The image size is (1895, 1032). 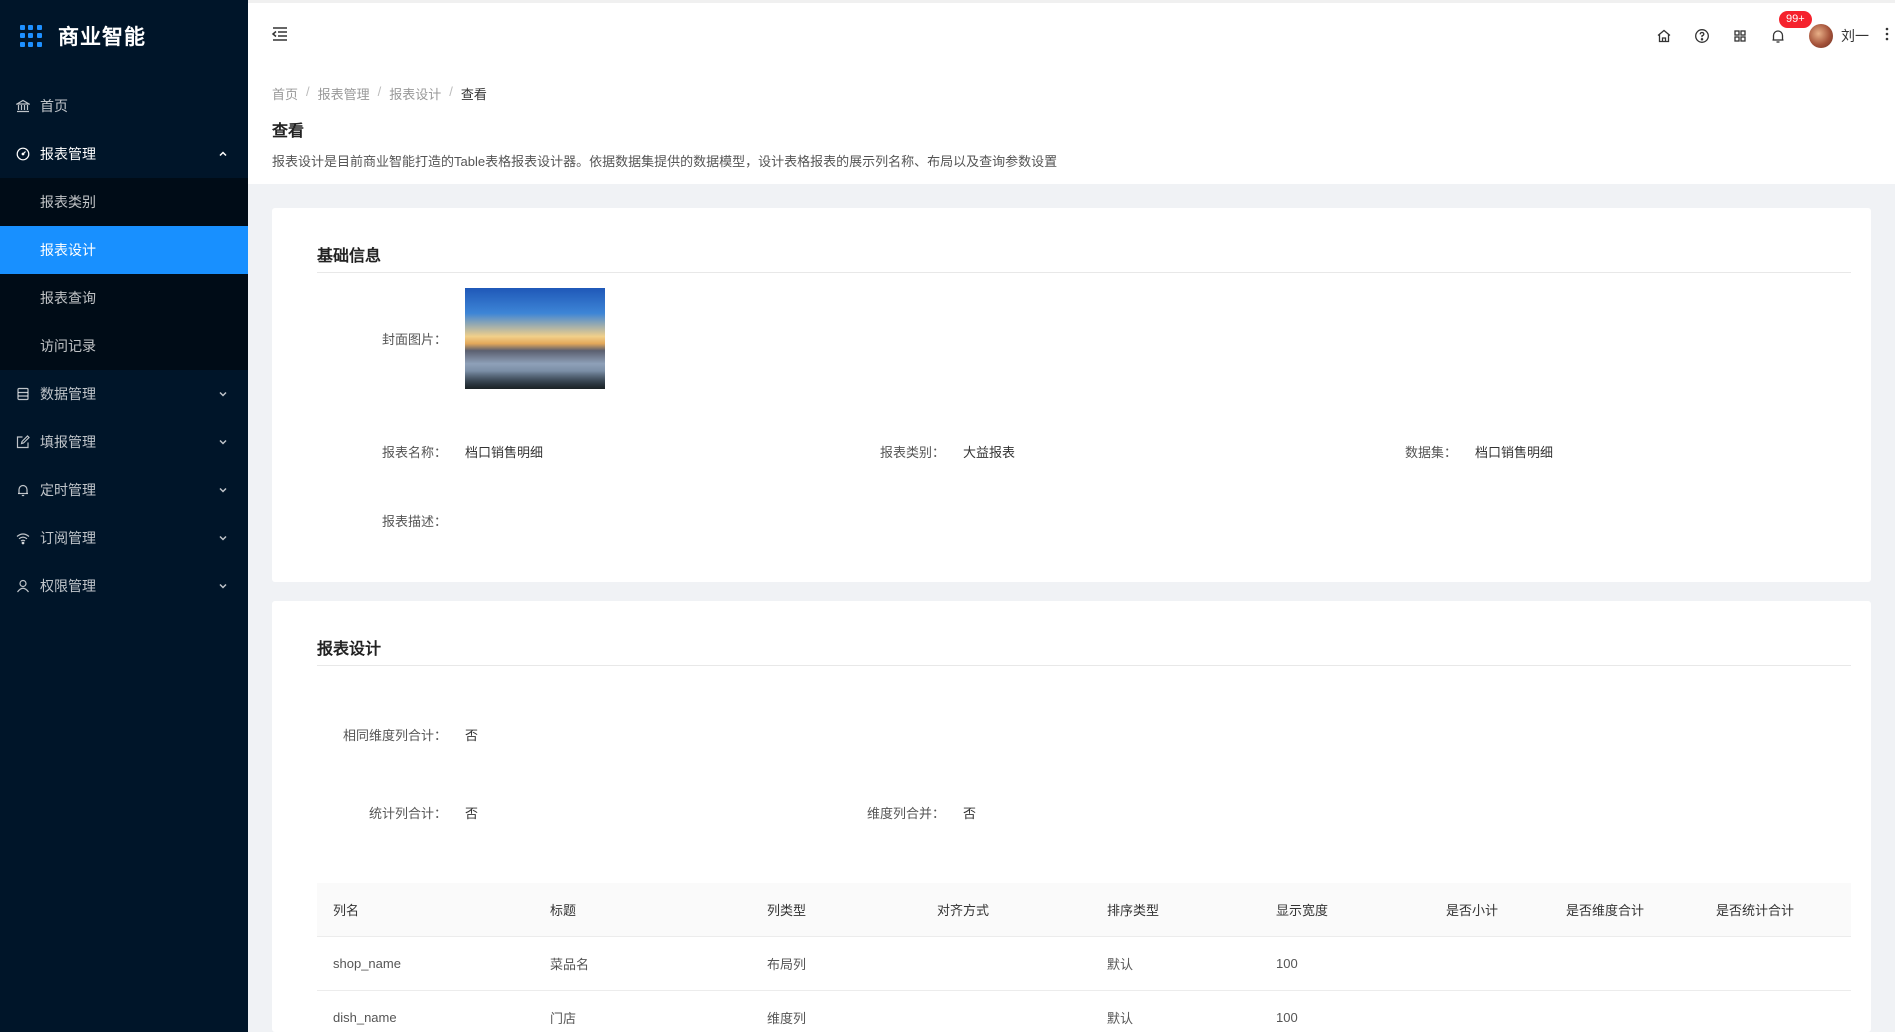 I want to click on notification-bell-icon: 99+, so click(x=1785, y=27).